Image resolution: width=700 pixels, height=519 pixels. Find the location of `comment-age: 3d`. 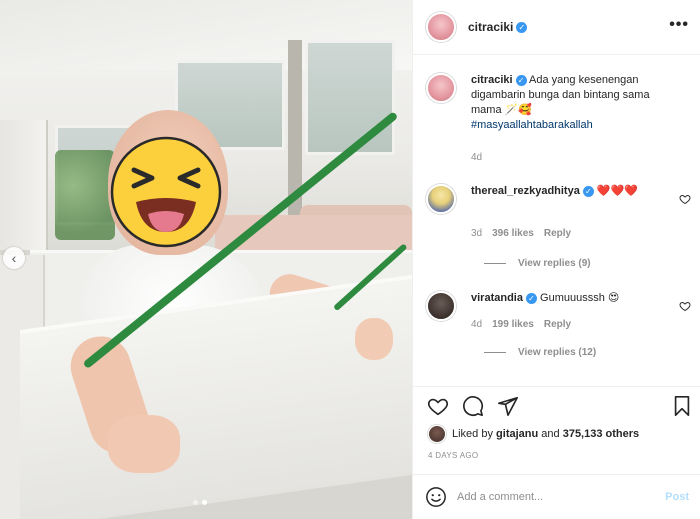

comment-age: 3d is located at coordinates (477, 233).